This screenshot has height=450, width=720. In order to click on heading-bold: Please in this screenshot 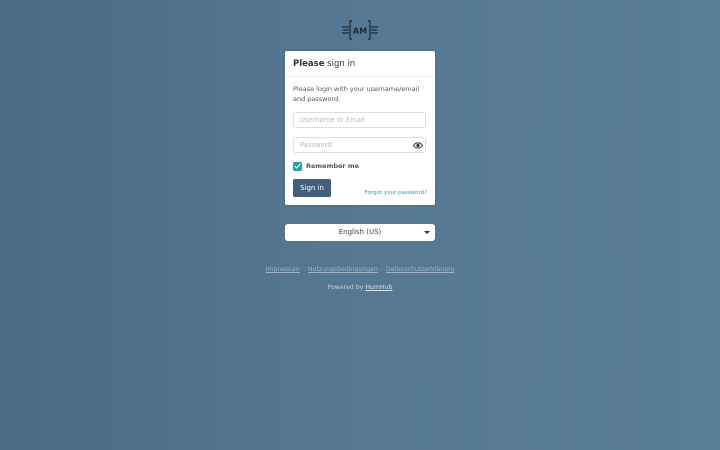, I will do `click(309, 64)`.